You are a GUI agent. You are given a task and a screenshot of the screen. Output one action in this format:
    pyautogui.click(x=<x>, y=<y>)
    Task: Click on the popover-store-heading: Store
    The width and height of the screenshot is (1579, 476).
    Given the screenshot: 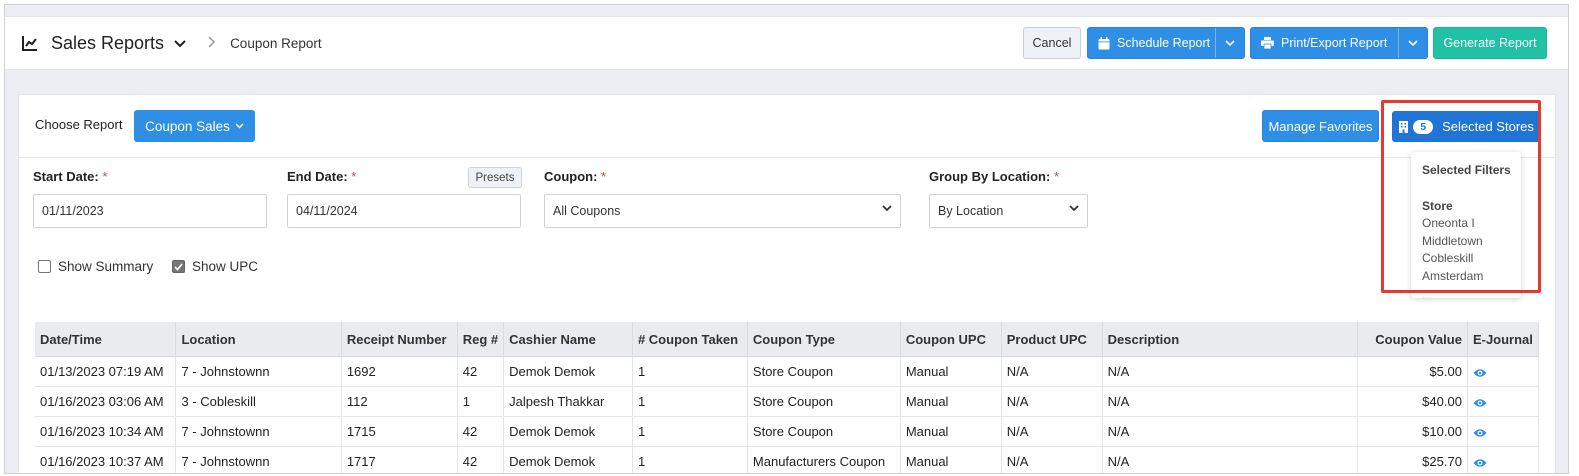 What is the action you would take?
    pyautogui.click(x=1437, y=206)
    